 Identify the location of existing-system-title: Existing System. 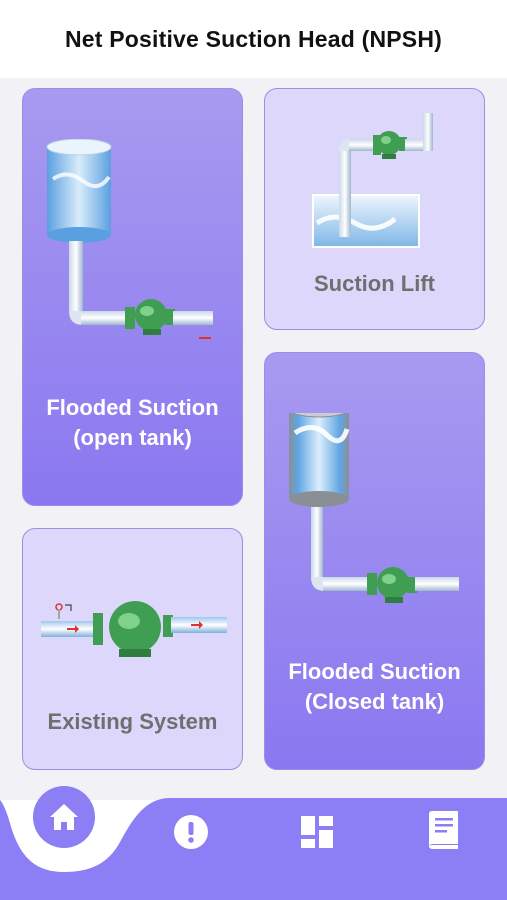
(132, 721).